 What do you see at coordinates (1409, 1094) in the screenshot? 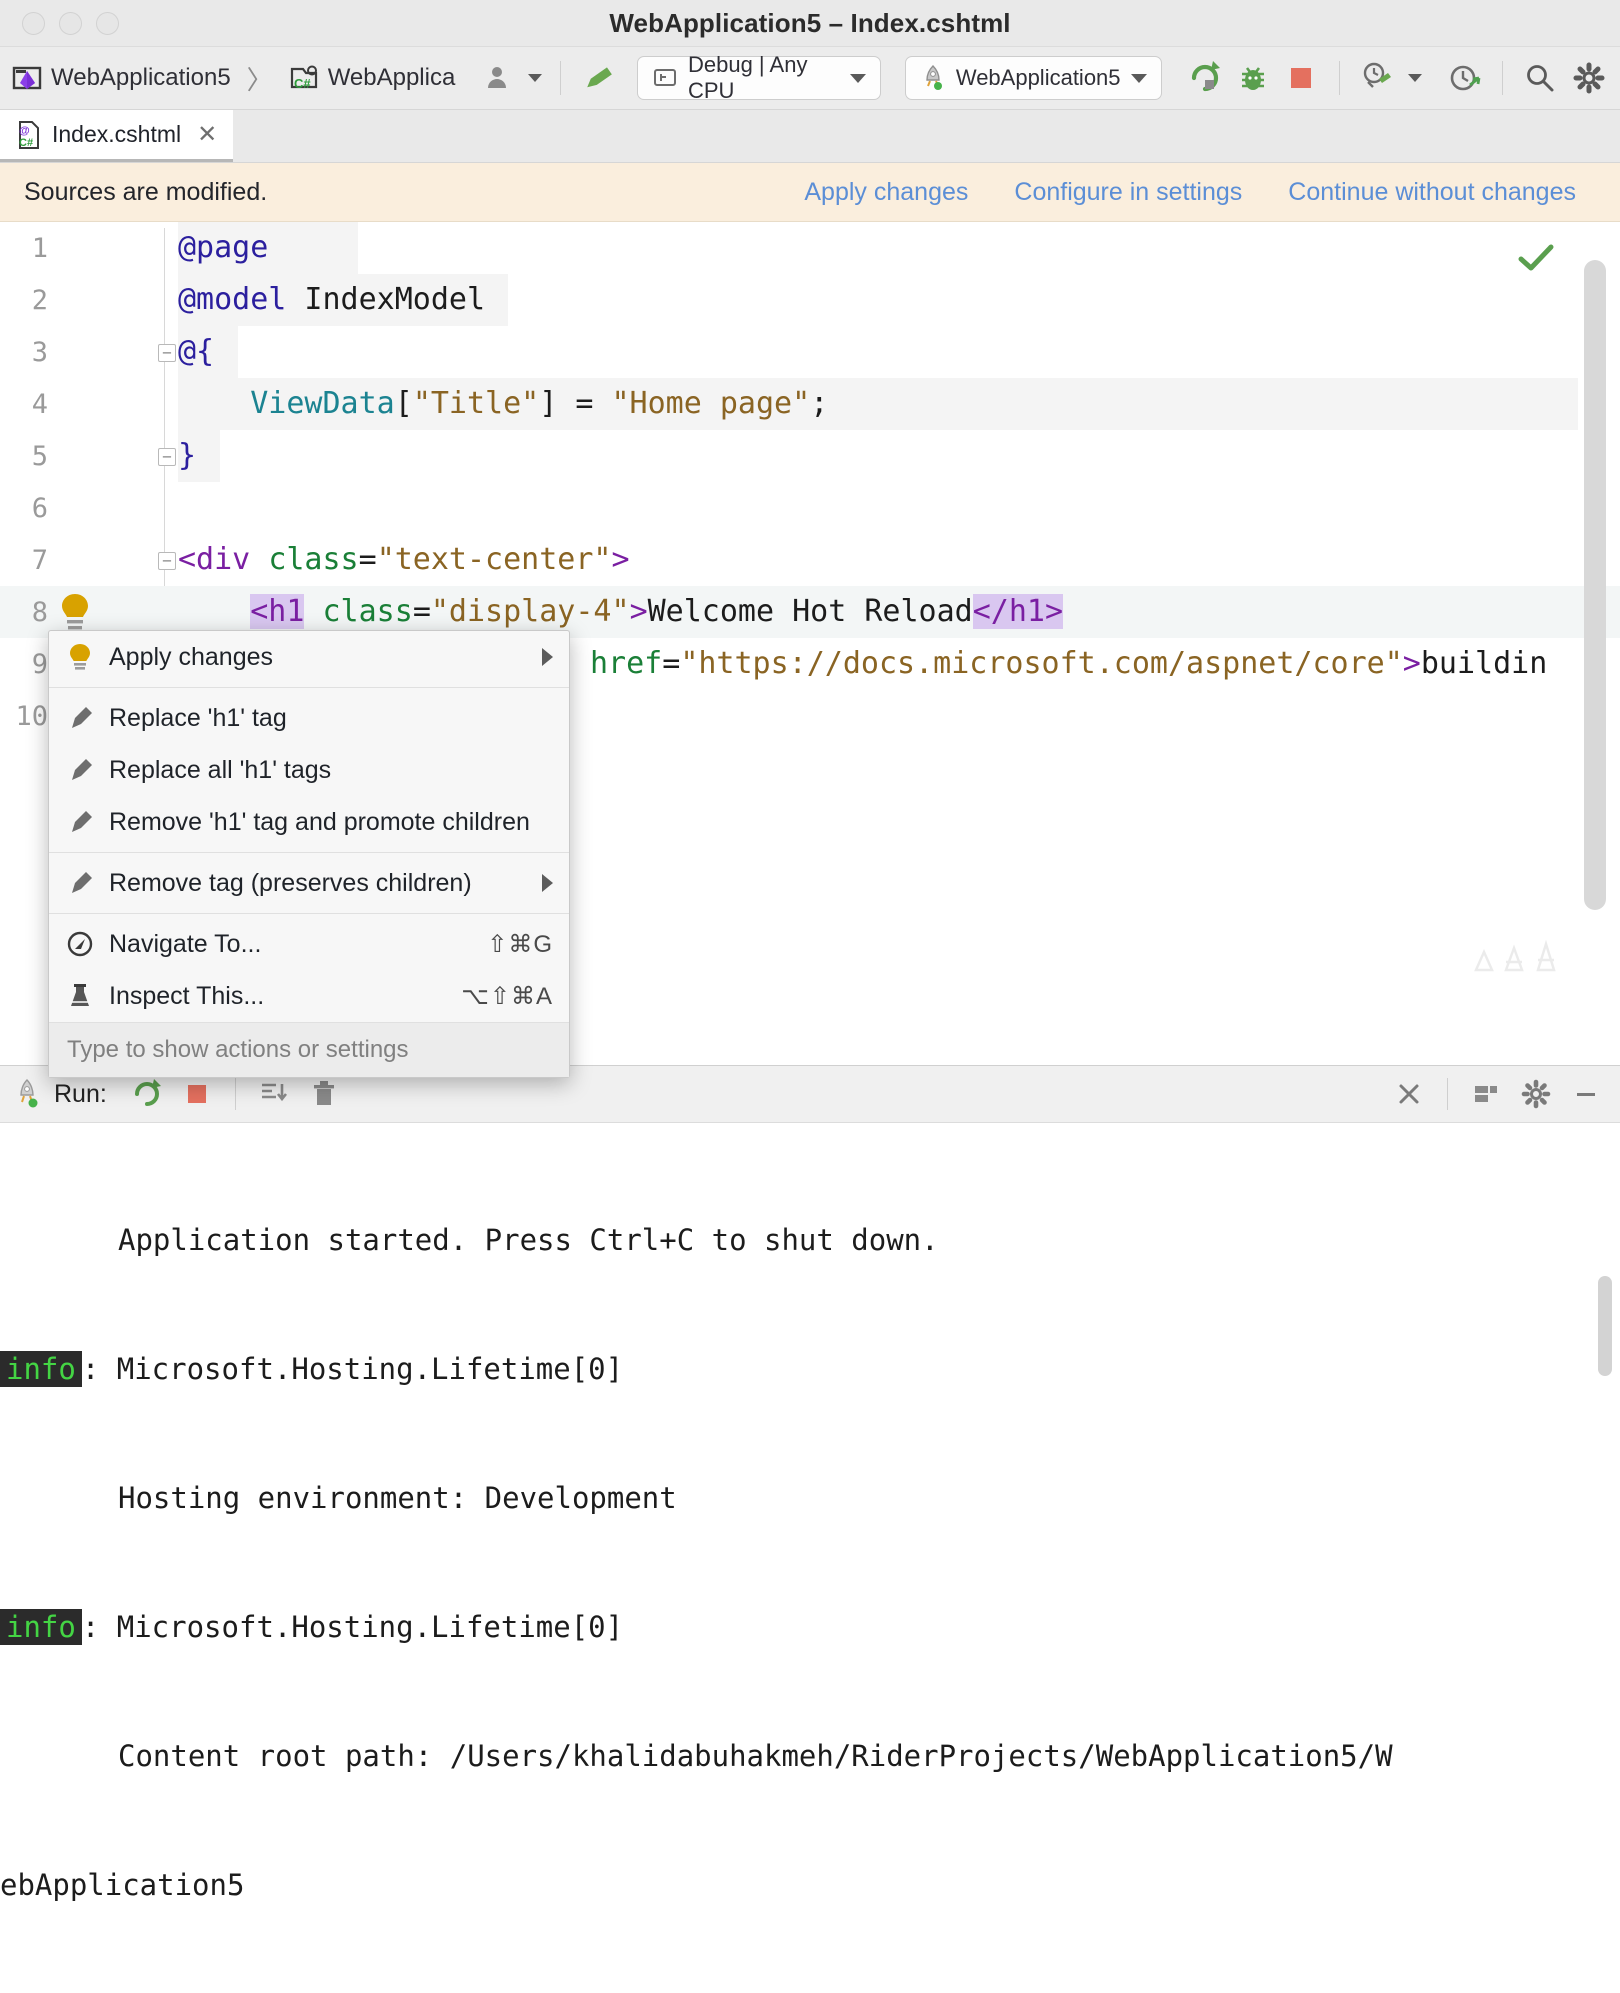
I see `close-icon` at bounding box center [1409, 1094].